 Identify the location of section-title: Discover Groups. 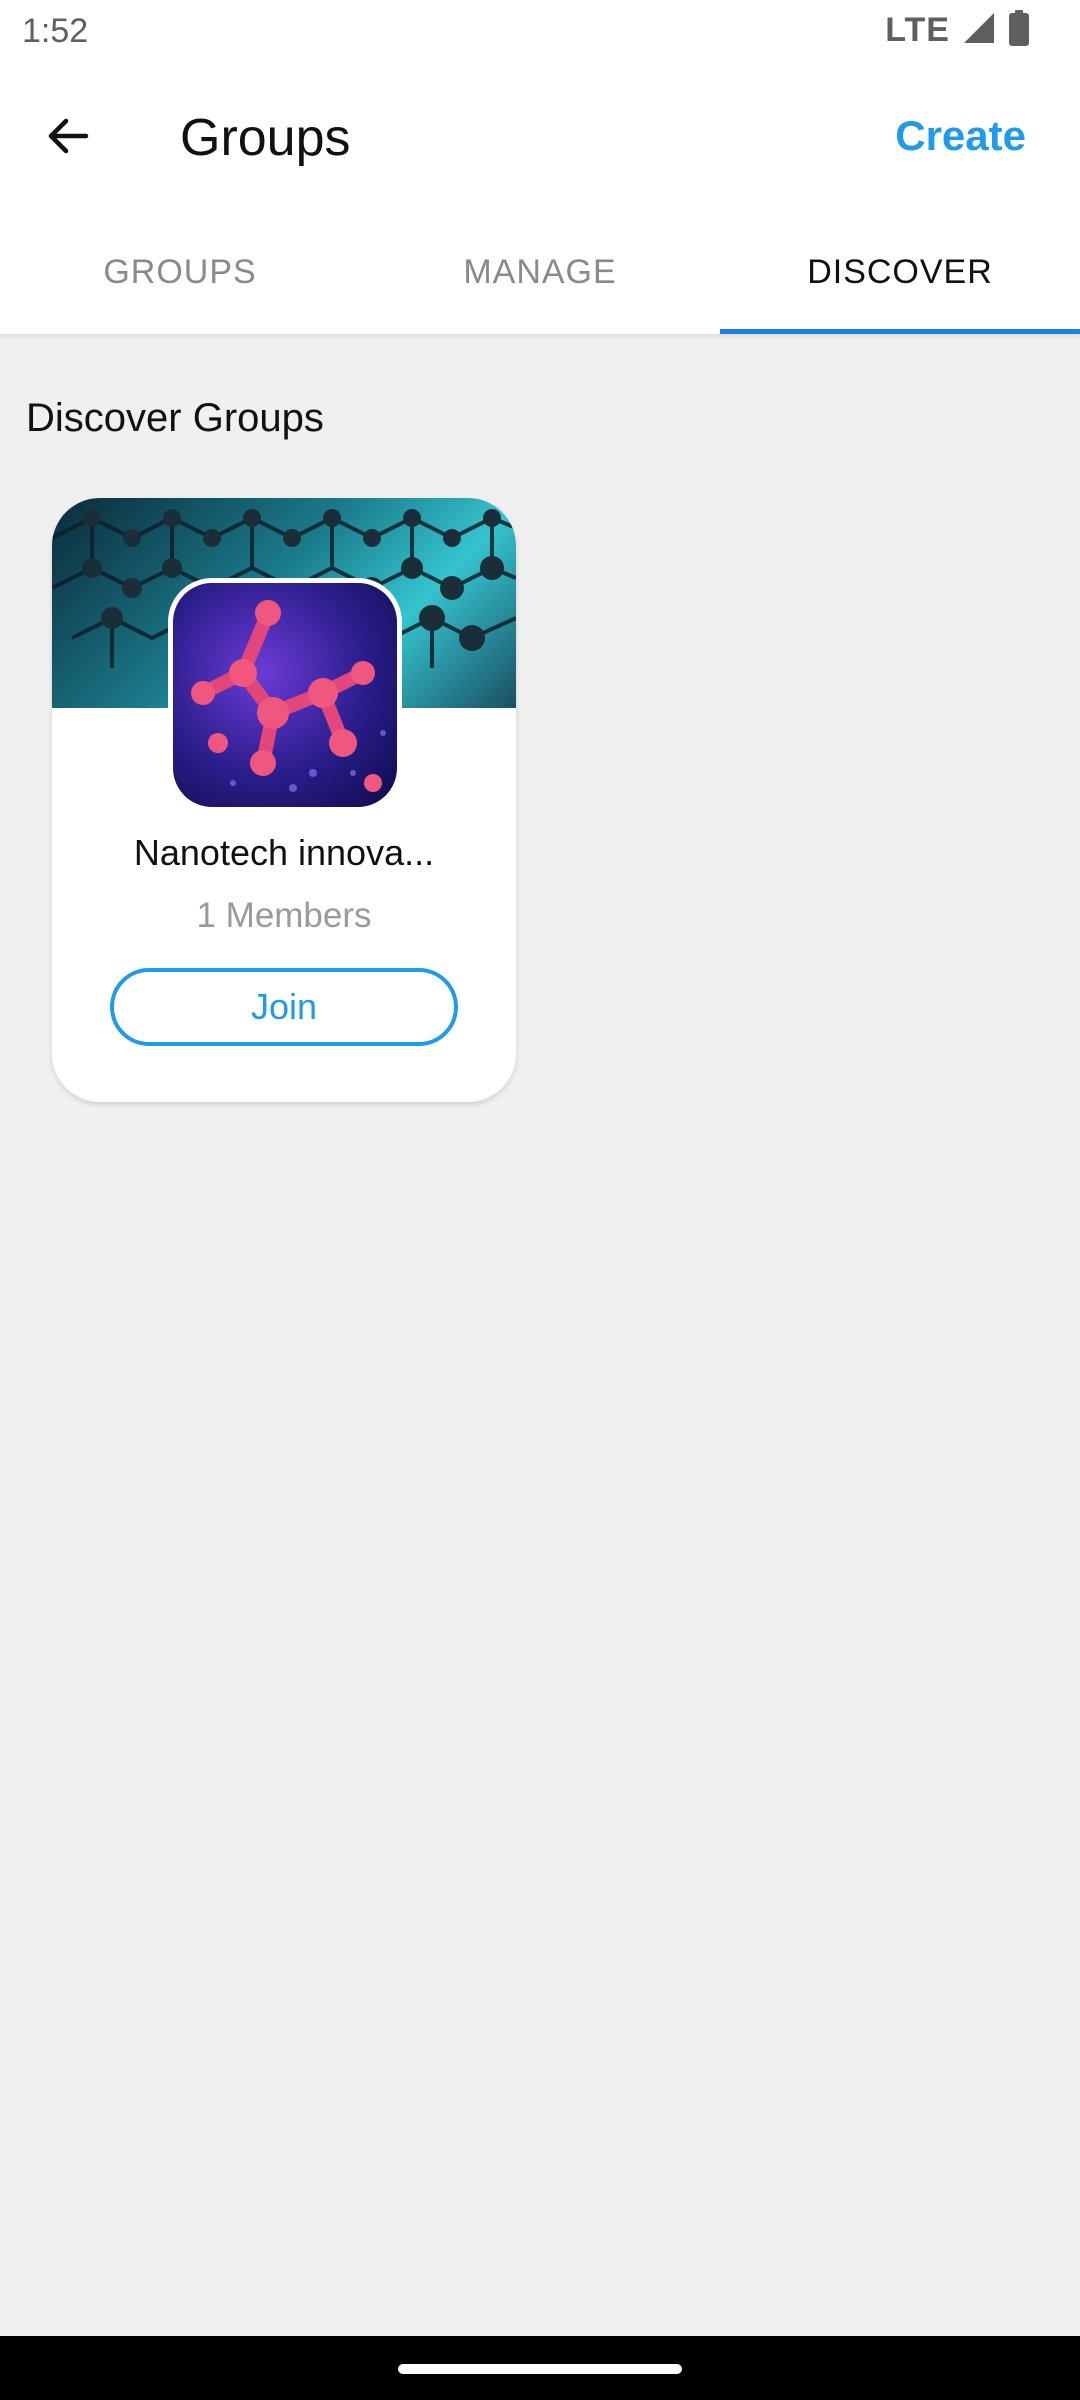
(175, 418).